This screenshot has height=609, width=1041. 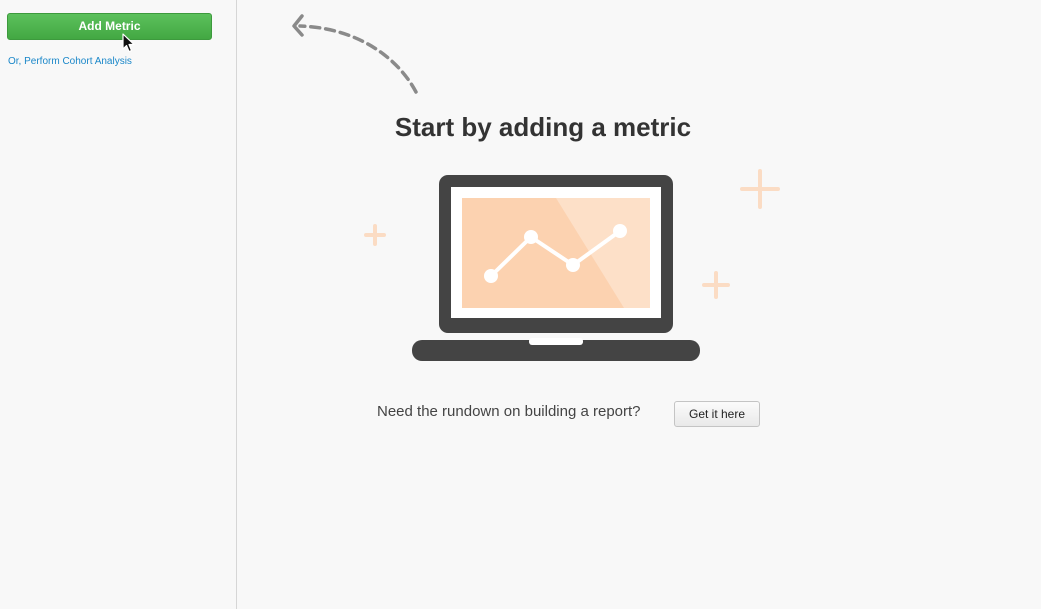 What do you see at coordinates (109, 26) in the screenshot?
I see `add-metric-button: Add Metric` at bounding box center [109, 26].